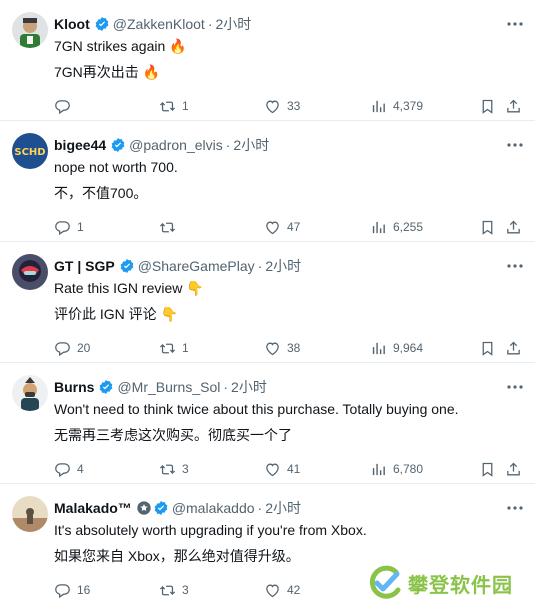  I want to click on tweet-translation: 7GN再次出击 🔥, so click(107, 72).